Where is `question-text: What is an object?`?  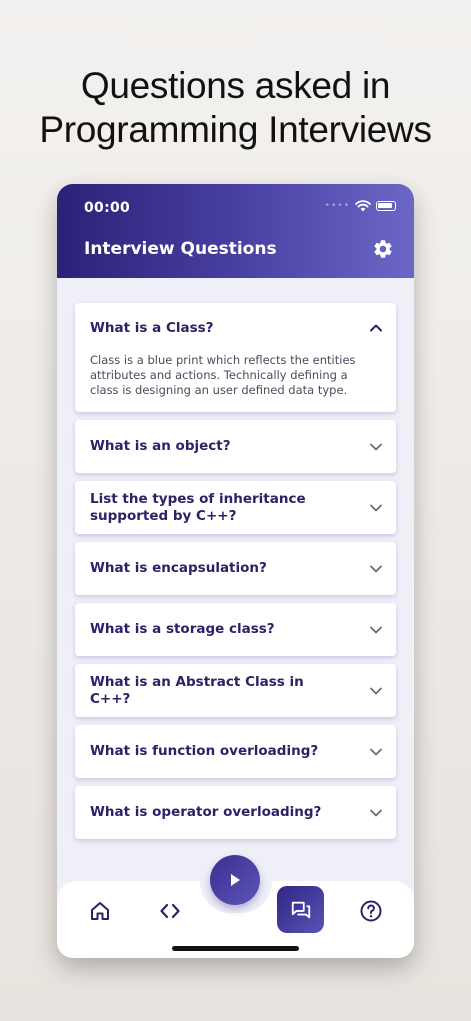 question-text: What is an object? is located at coordinates (160, 446).